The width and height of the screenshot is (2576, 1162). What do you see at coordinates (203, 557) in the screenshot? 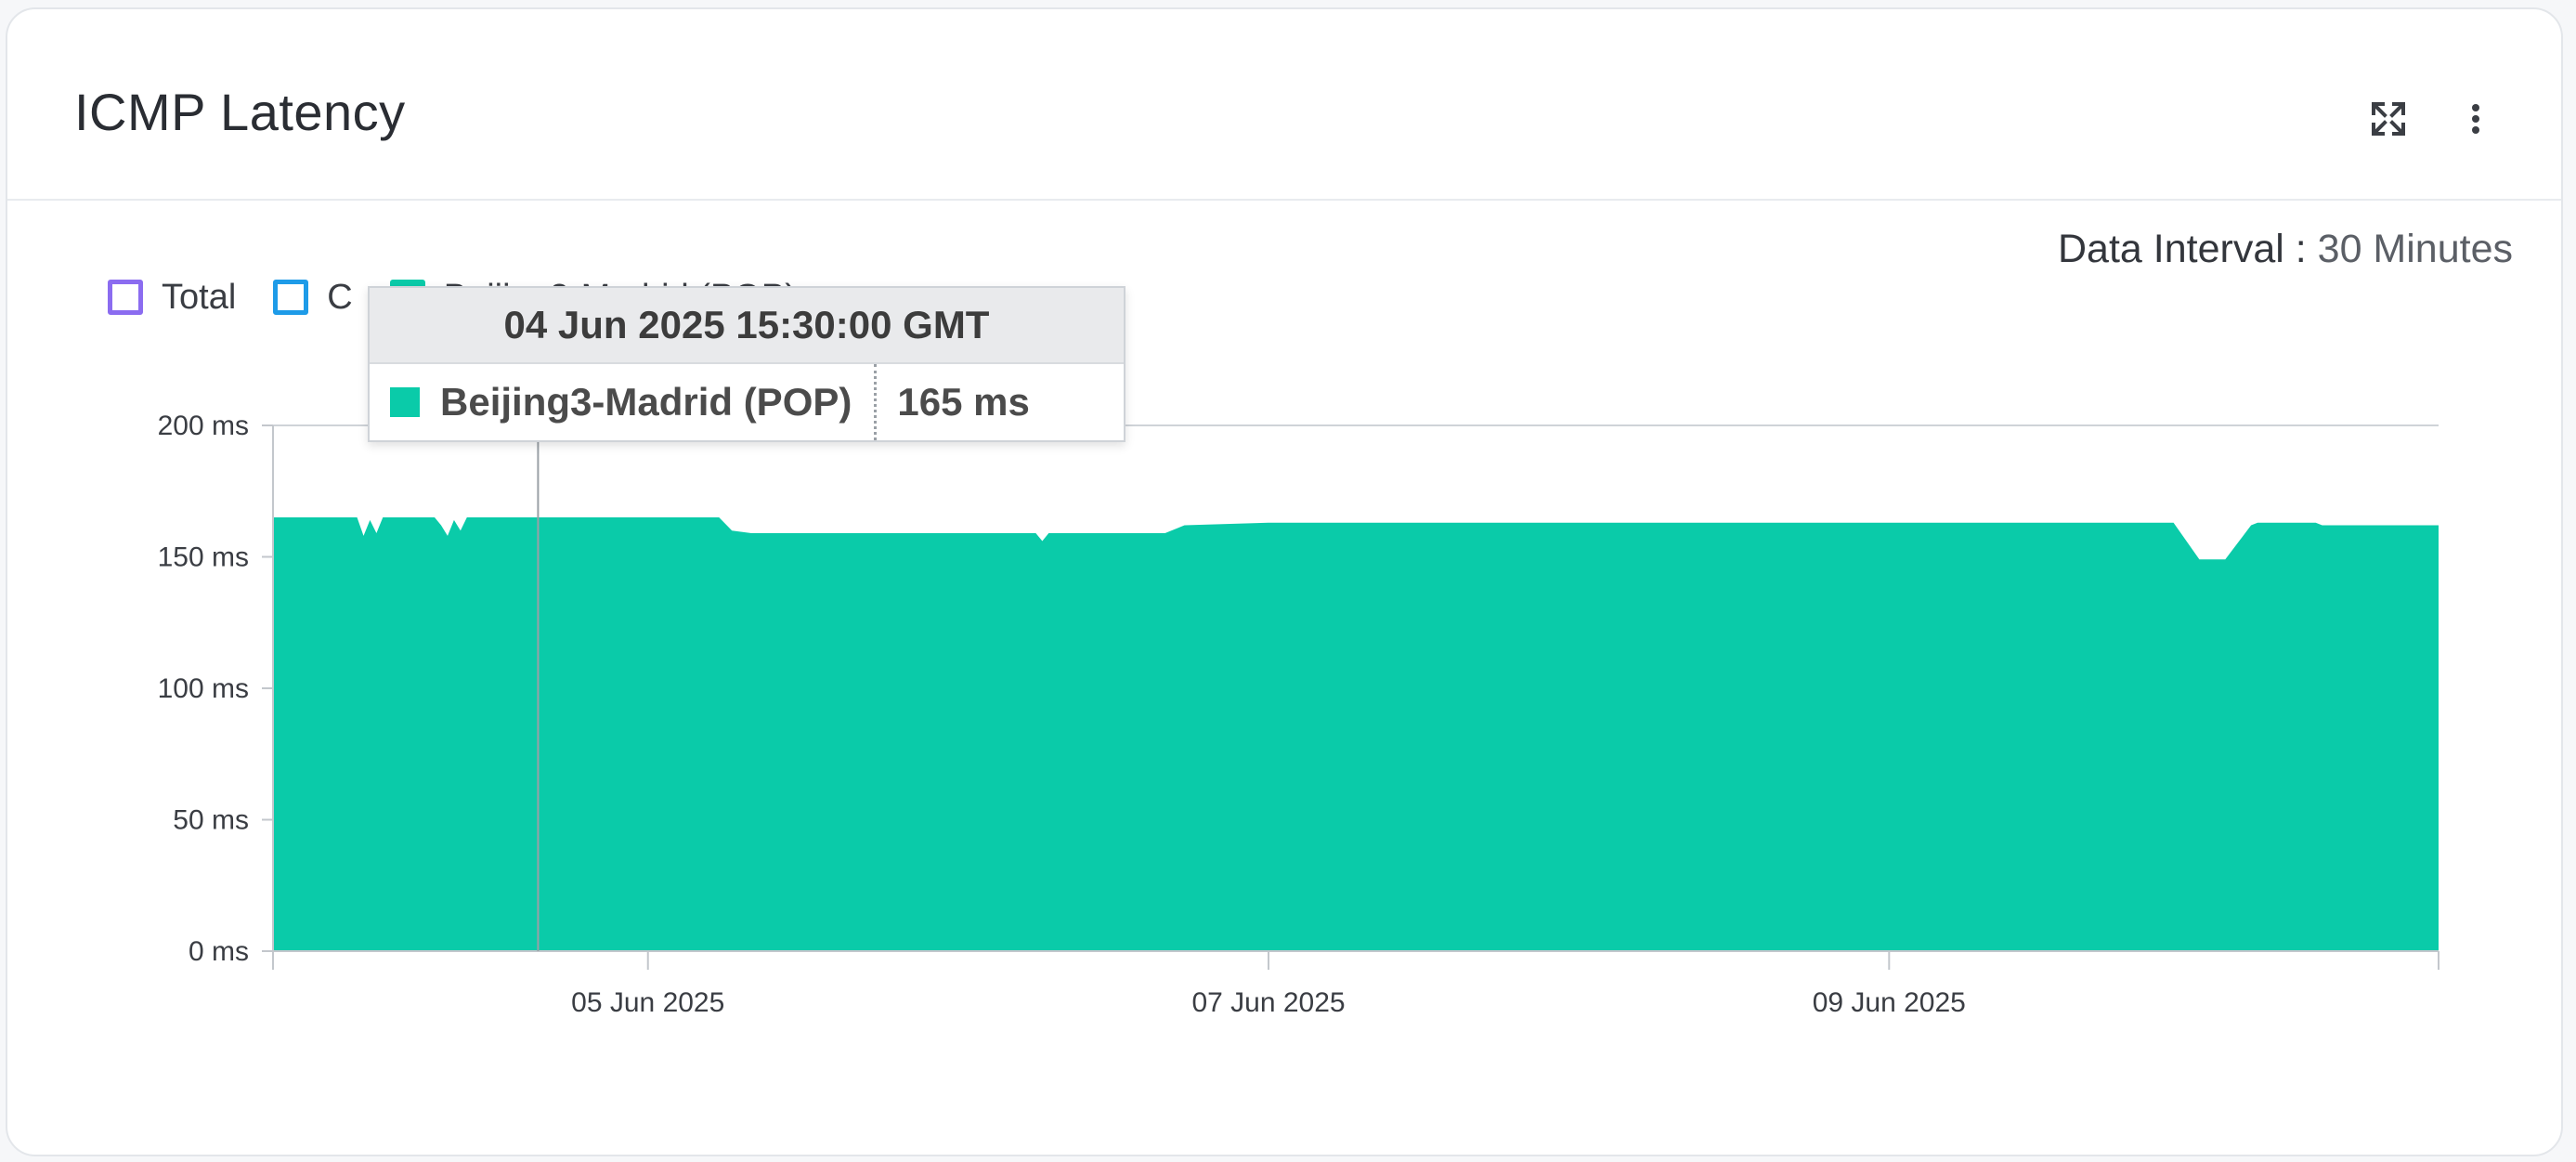
I see `y-tick-label: 150 ms` at bounding box center [203, 557].